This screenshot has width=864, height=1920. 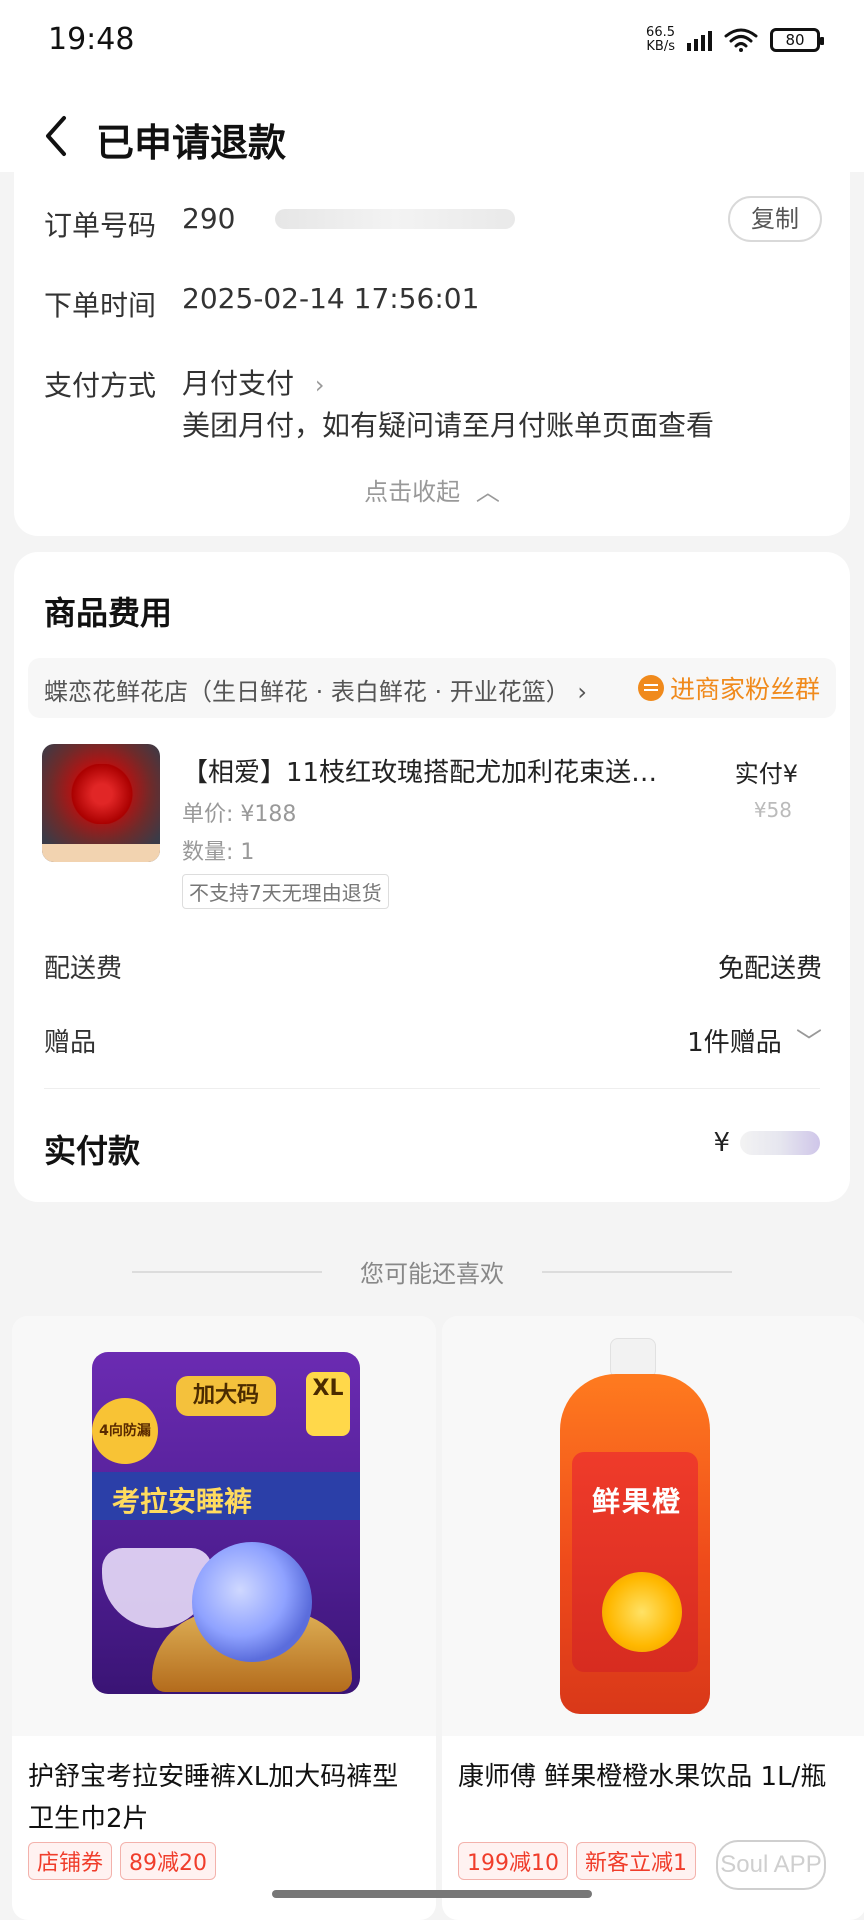 What do you see at coordinates (100, 225) in the screenshot?
I see `order-no-label: 订单号码` at bounding box center [100, 225].